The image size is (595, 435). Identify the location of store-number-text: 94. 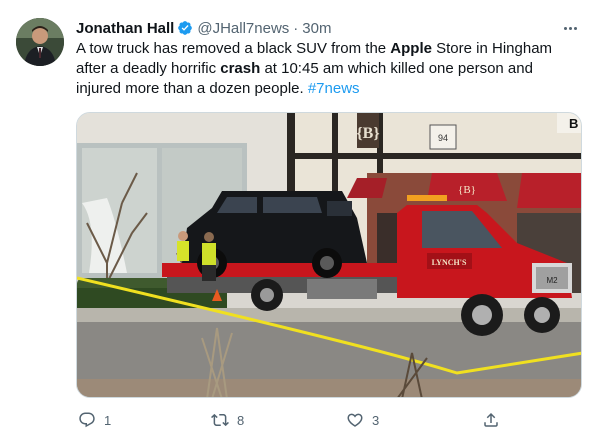
(443, 138).